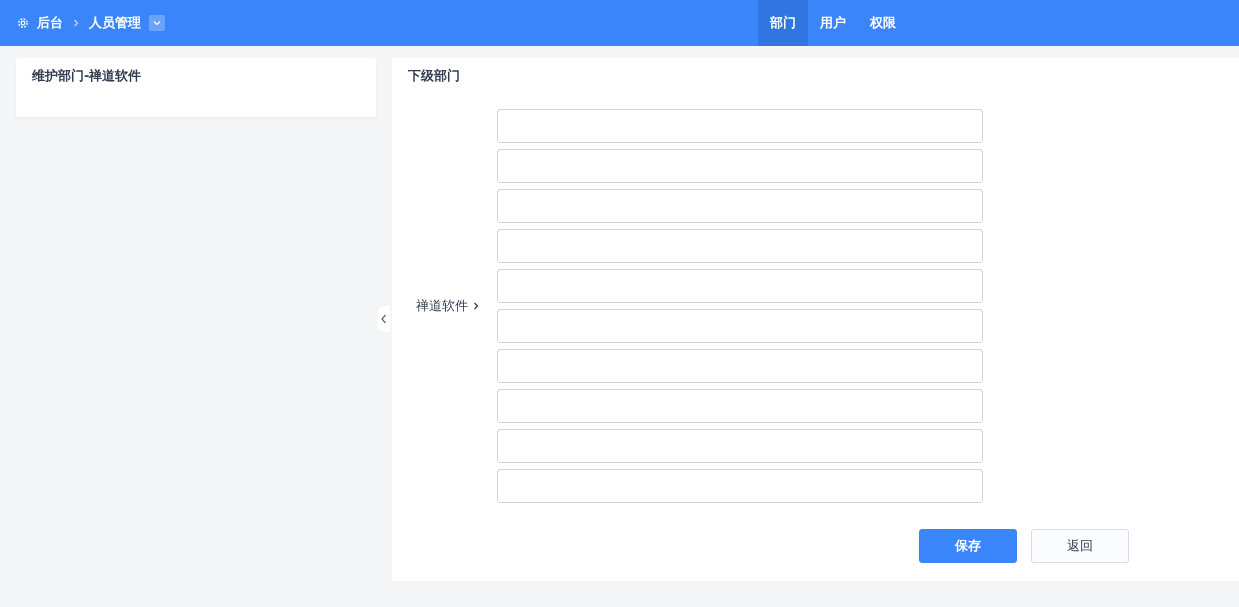 This screenshot has width=1239, height=607. Describe the element at coordinates (883, 23) in the screenshot. I see `nav-tab: 权限` at that location.